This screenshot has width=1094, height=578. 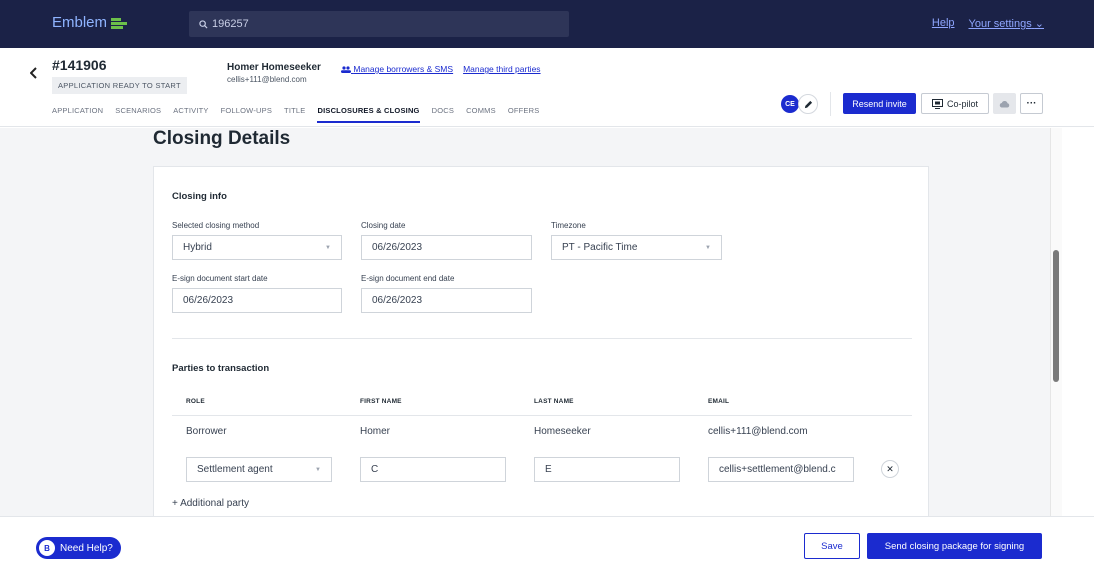 I want to click on remove-party-button: ✕, so click(x=890, y=469).